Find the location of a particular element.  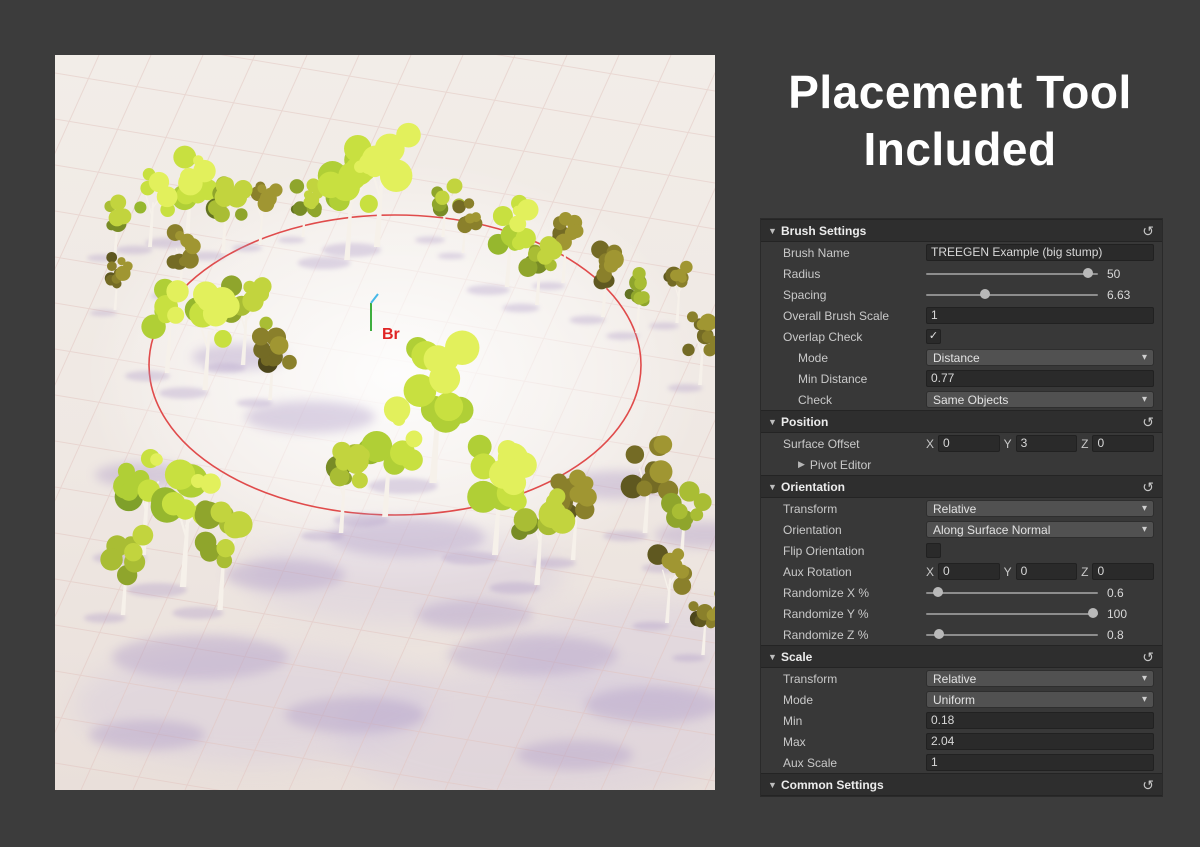

row-label: Randomize Z % is located at coordinates (826, 634).